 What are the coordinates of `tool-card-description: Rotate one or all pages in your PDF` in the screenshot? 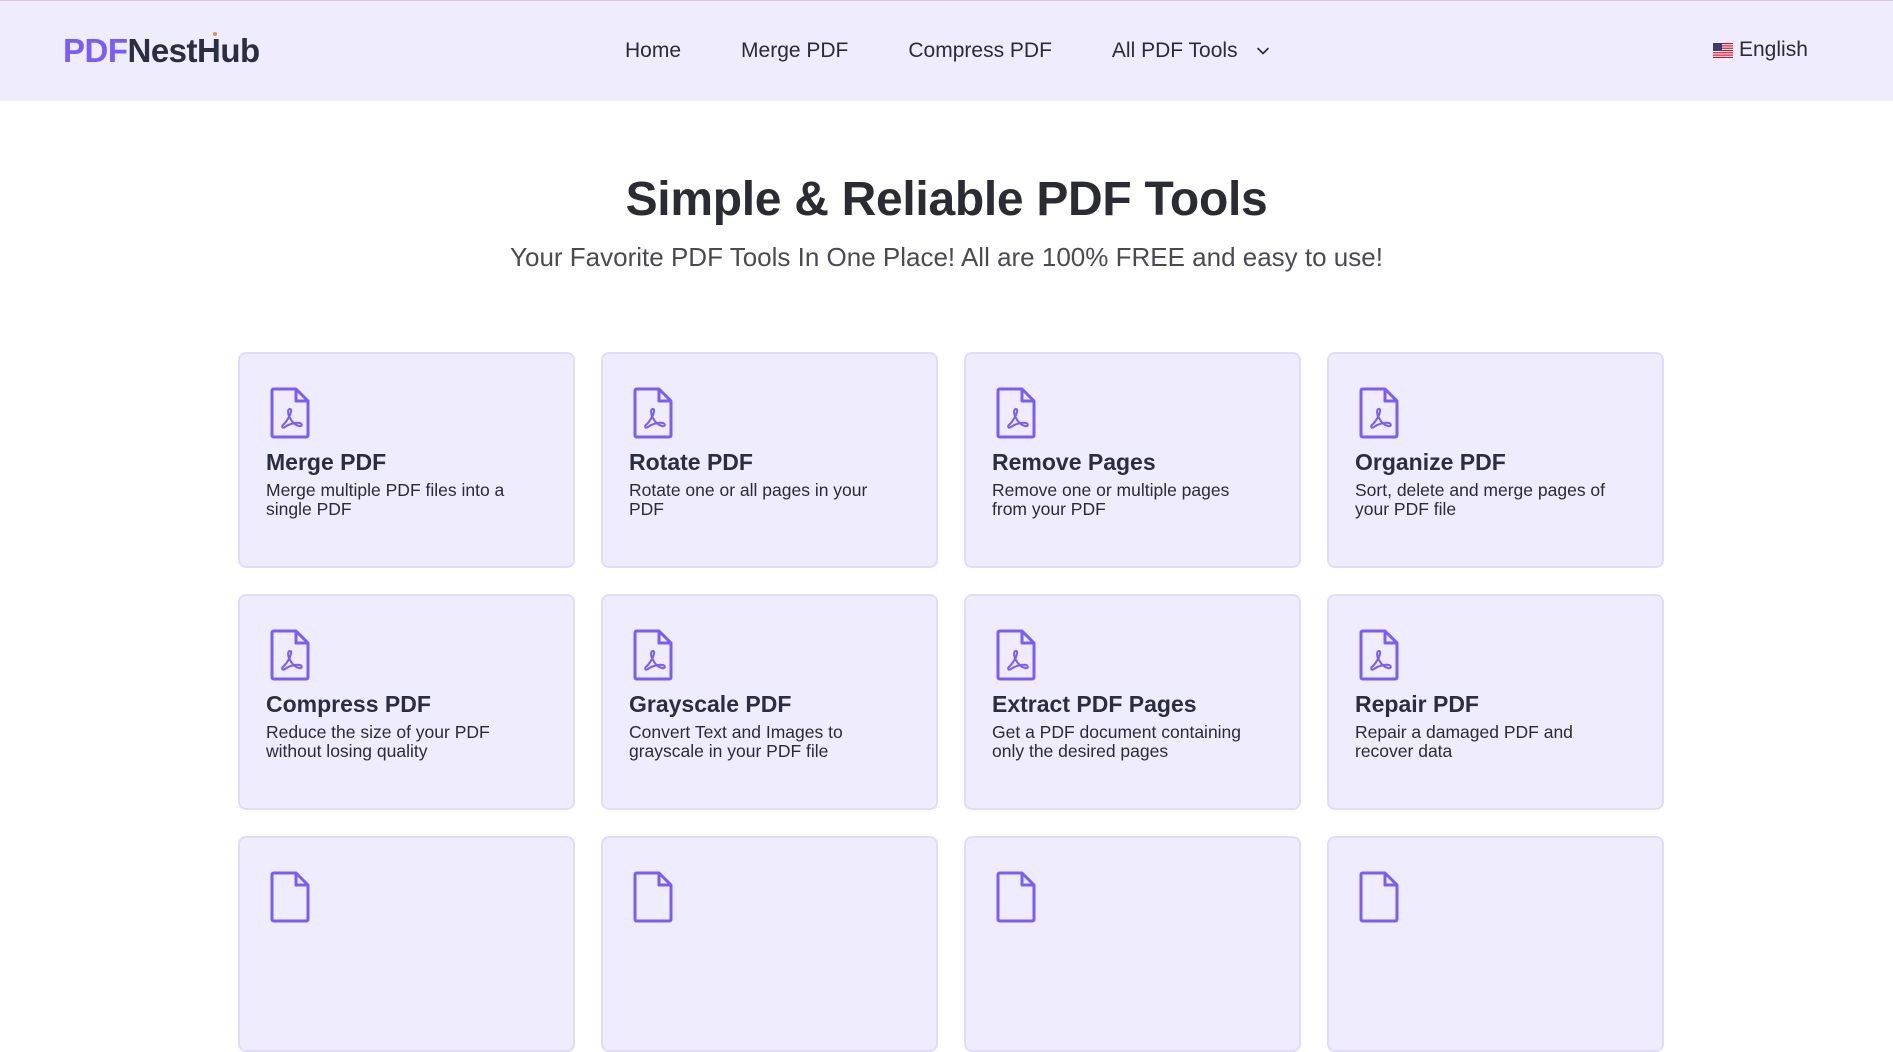 It's located at (748, 499).